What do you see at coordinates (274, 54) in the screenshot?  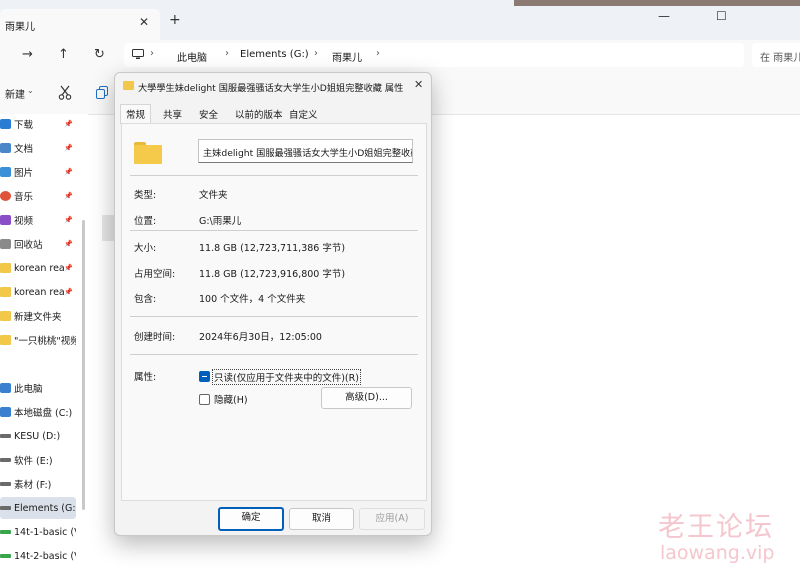 I see `breadcrumb-drive-g: Elements (G:)` at bounding box center [274, 54].